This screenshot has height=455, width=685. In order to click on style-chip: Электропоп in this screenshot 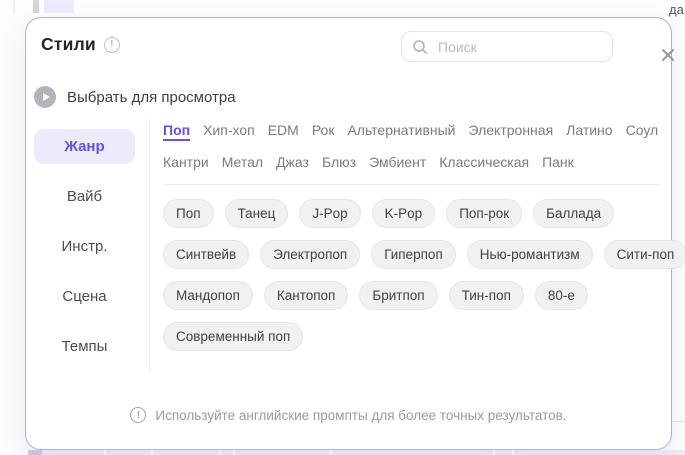, I will do `click(310, 254)`.